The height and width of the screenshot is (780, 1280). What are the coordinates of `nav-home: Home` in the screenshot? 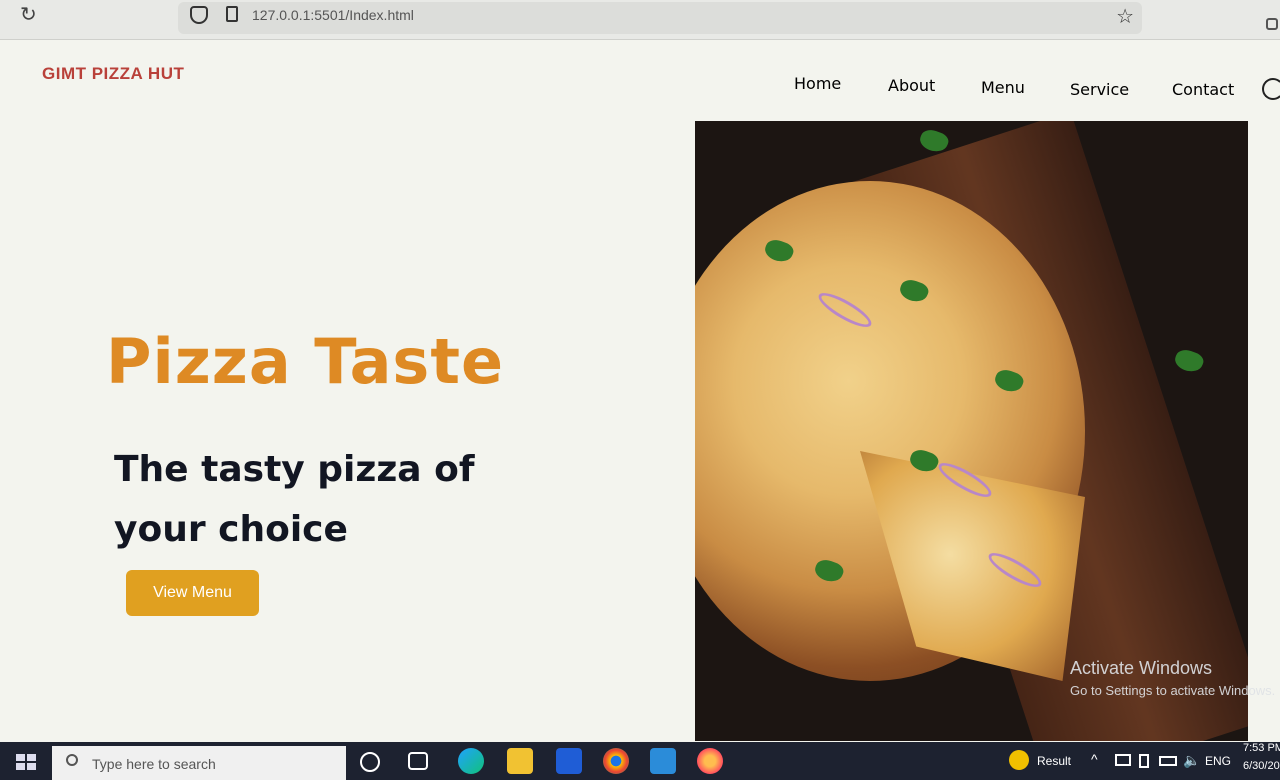 It's located at (817, 83).